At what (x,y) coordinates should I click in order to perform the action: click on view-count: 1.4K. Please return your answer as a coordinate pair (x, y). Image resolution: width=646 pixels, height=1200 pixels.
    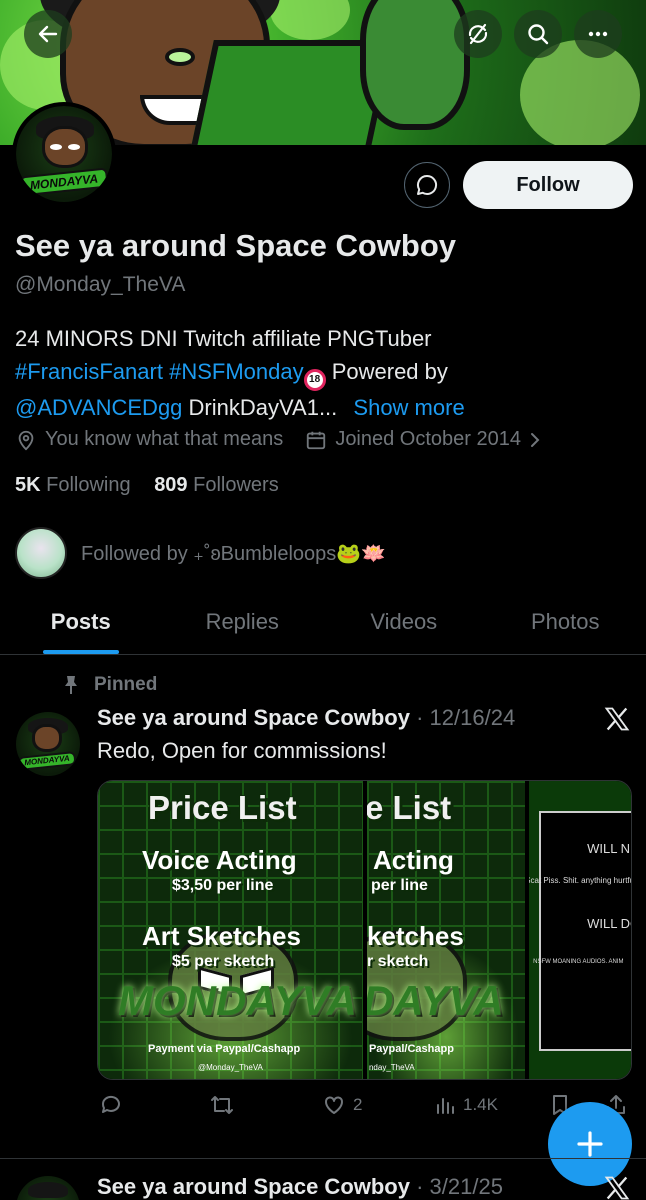
    Looking at the image, I should click on (480, 1104).